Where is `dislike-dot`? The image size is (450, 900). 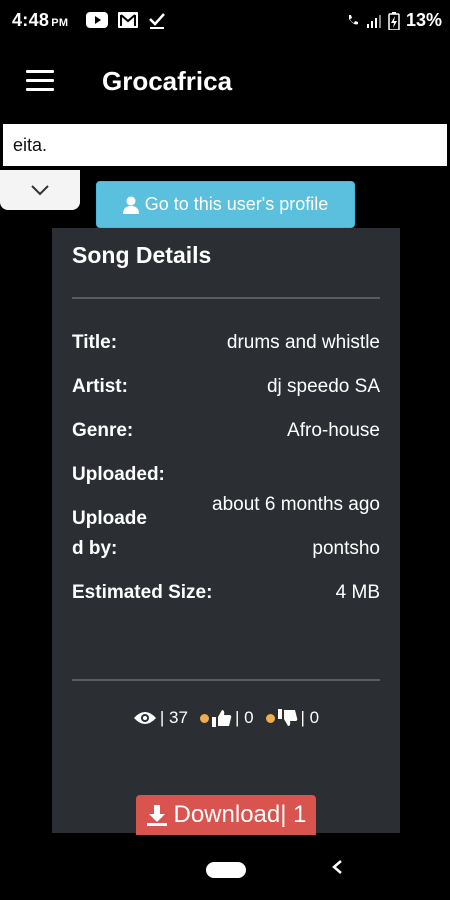 dislike-dot is located at coordinates (270, 718).